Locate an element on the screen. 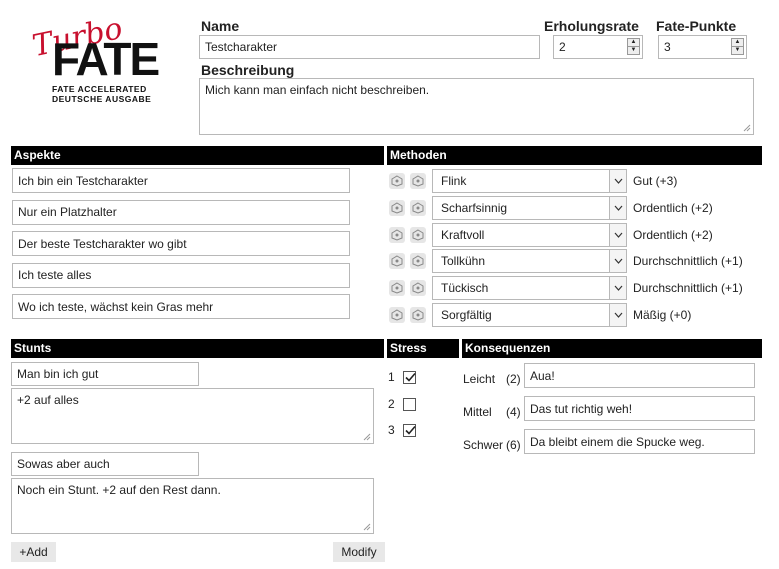  name-input: Testcharakter is located at coordinates (369, 47).